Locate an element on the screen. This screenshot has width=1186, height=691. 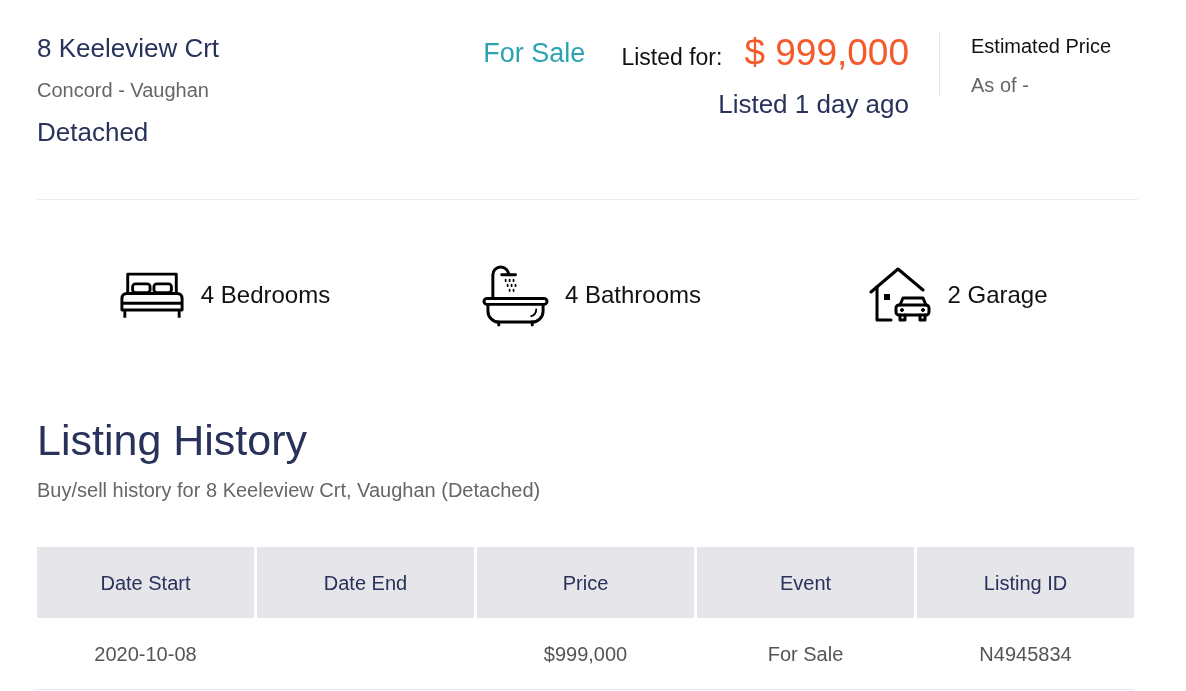
property-type: Detached is located at coordinates (93, 132).